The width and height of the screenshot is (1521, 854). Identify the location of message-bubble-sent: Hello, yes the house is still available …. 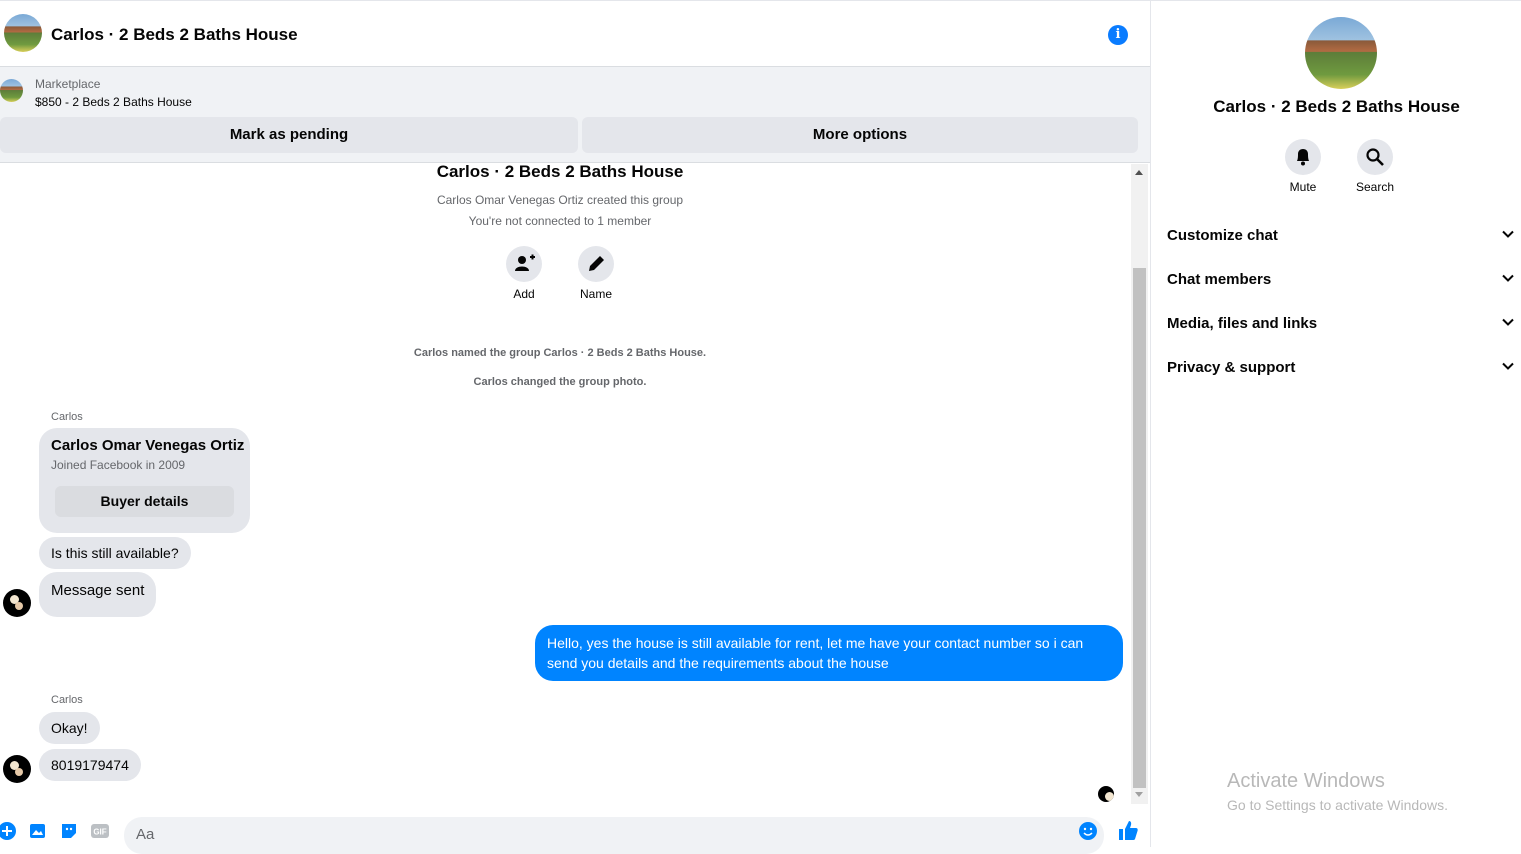
(829, 653).